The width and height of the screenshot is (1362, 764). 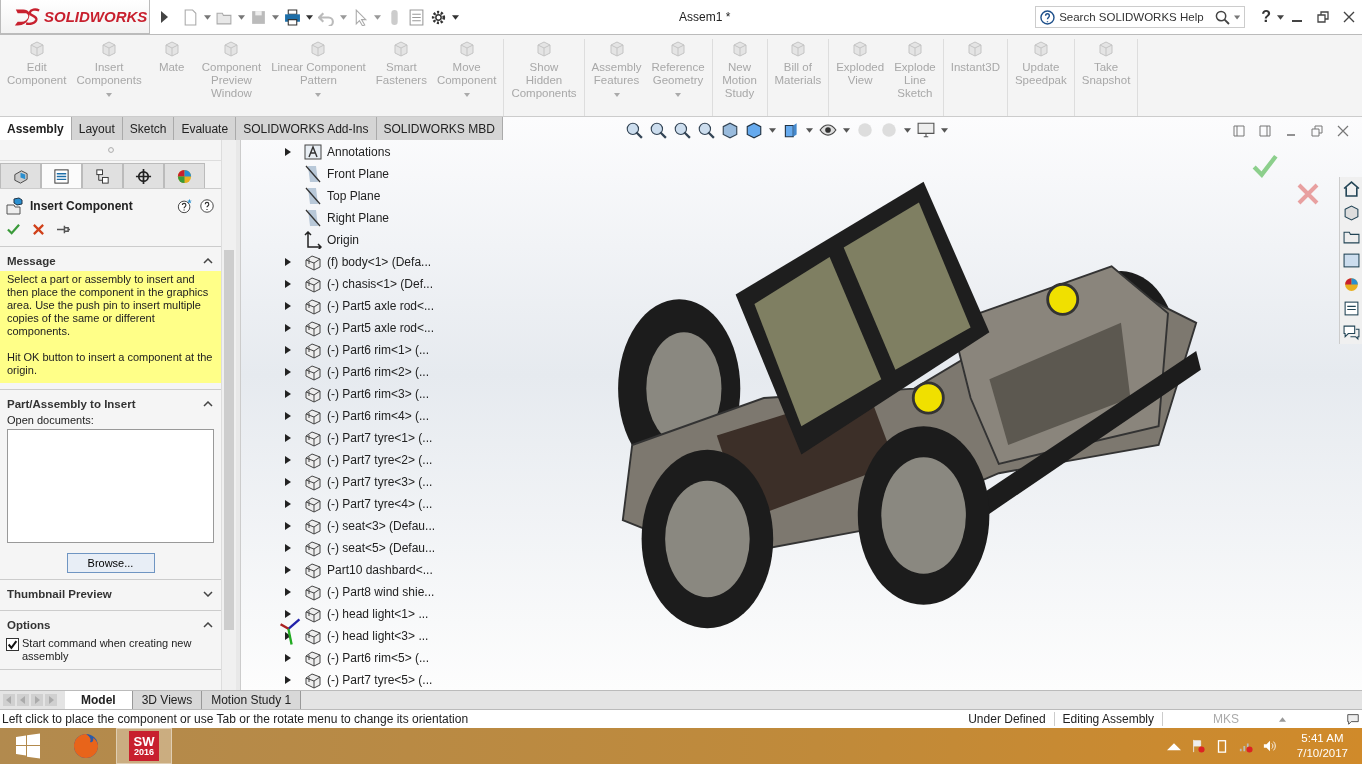 I want to click on help-icon, so click(x=207, y=206).